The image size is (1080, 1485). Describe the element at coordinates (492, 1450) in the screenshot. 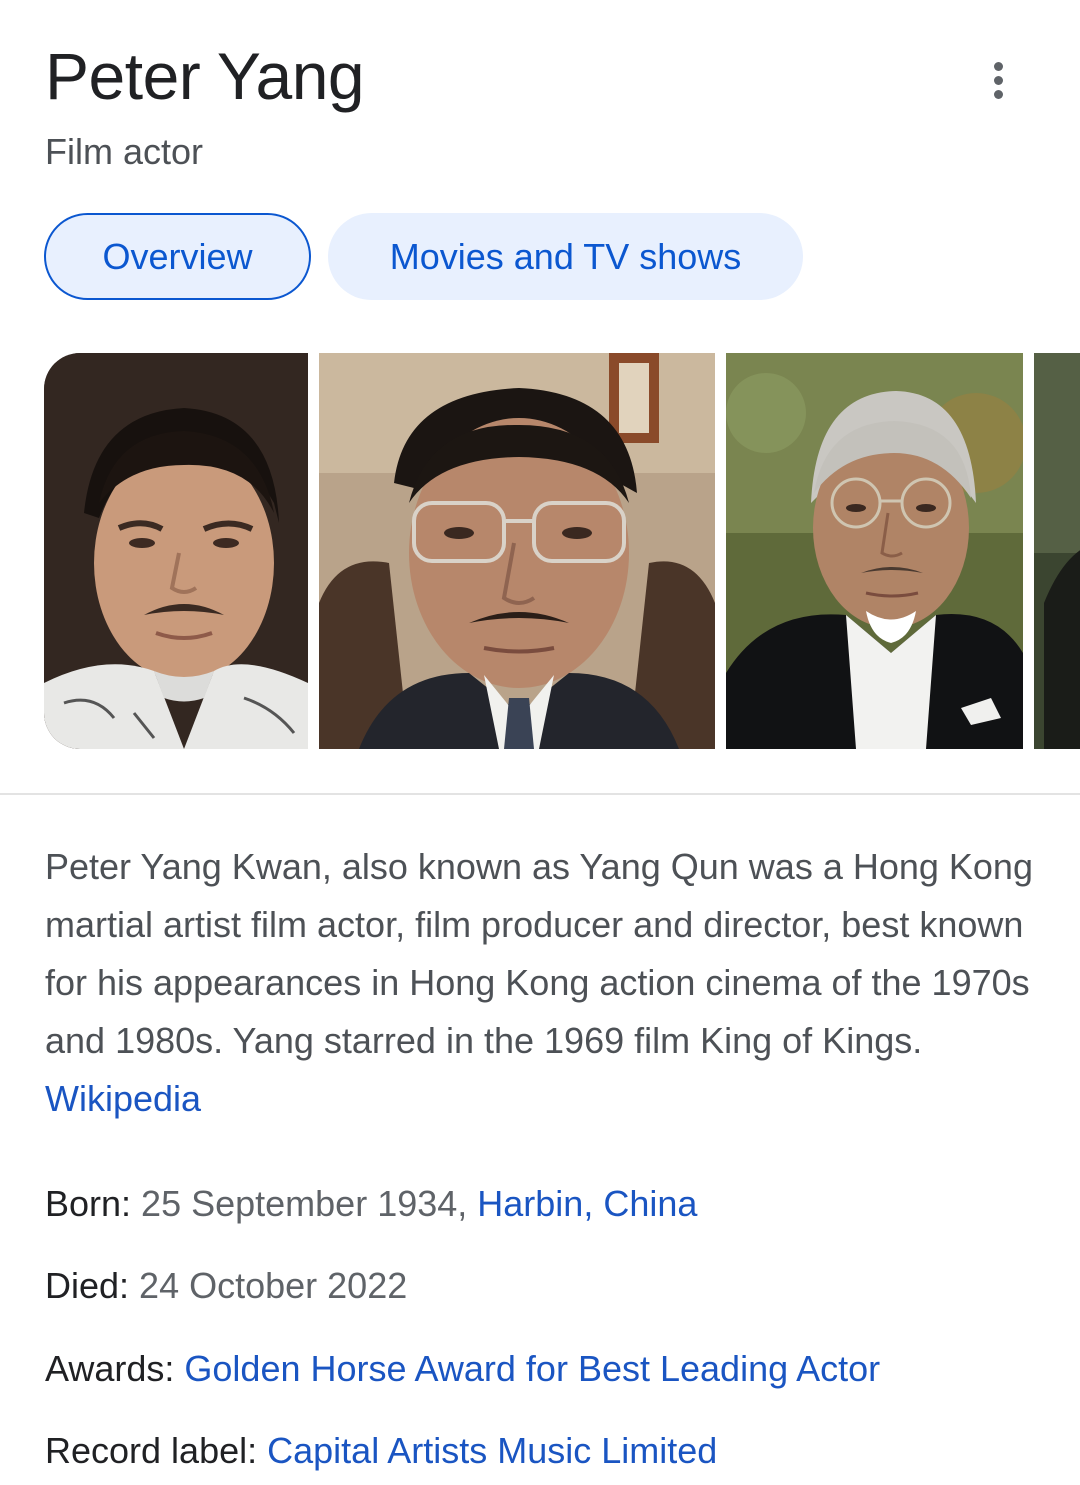

I see `record-label-link: Capital Artists Music Limited` at that location.